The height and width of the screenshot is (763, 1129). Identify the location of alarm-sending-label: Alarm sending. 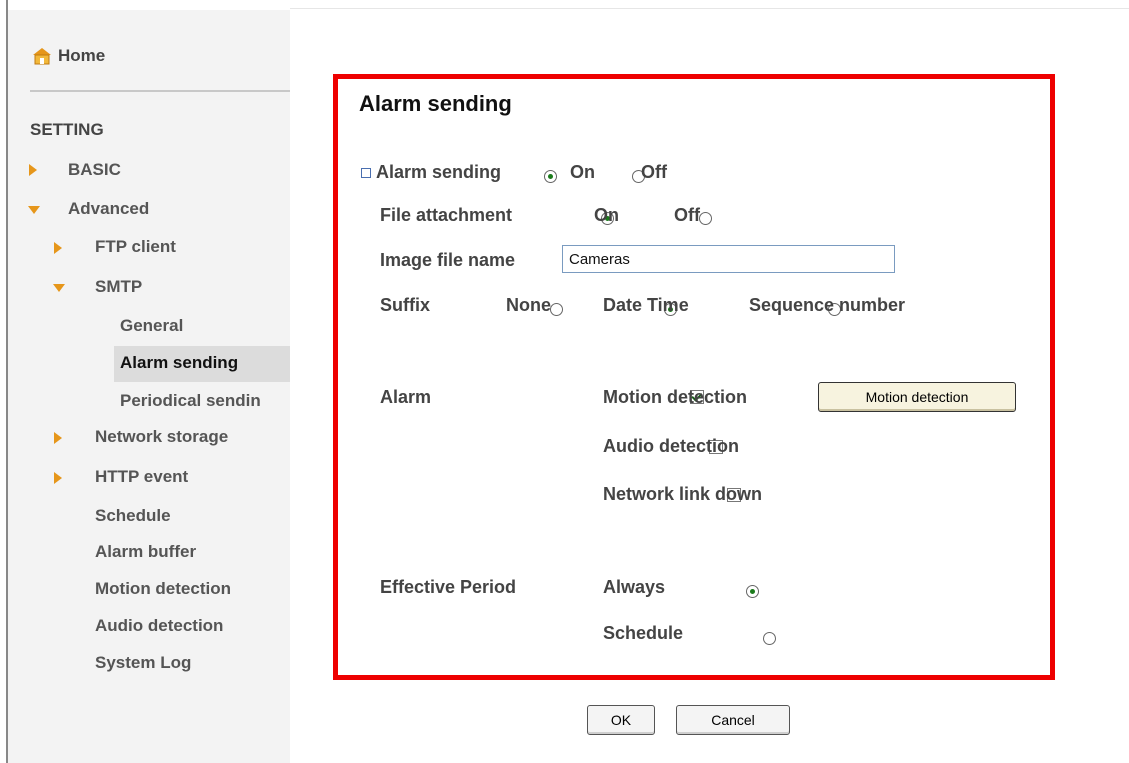
(439, 172).